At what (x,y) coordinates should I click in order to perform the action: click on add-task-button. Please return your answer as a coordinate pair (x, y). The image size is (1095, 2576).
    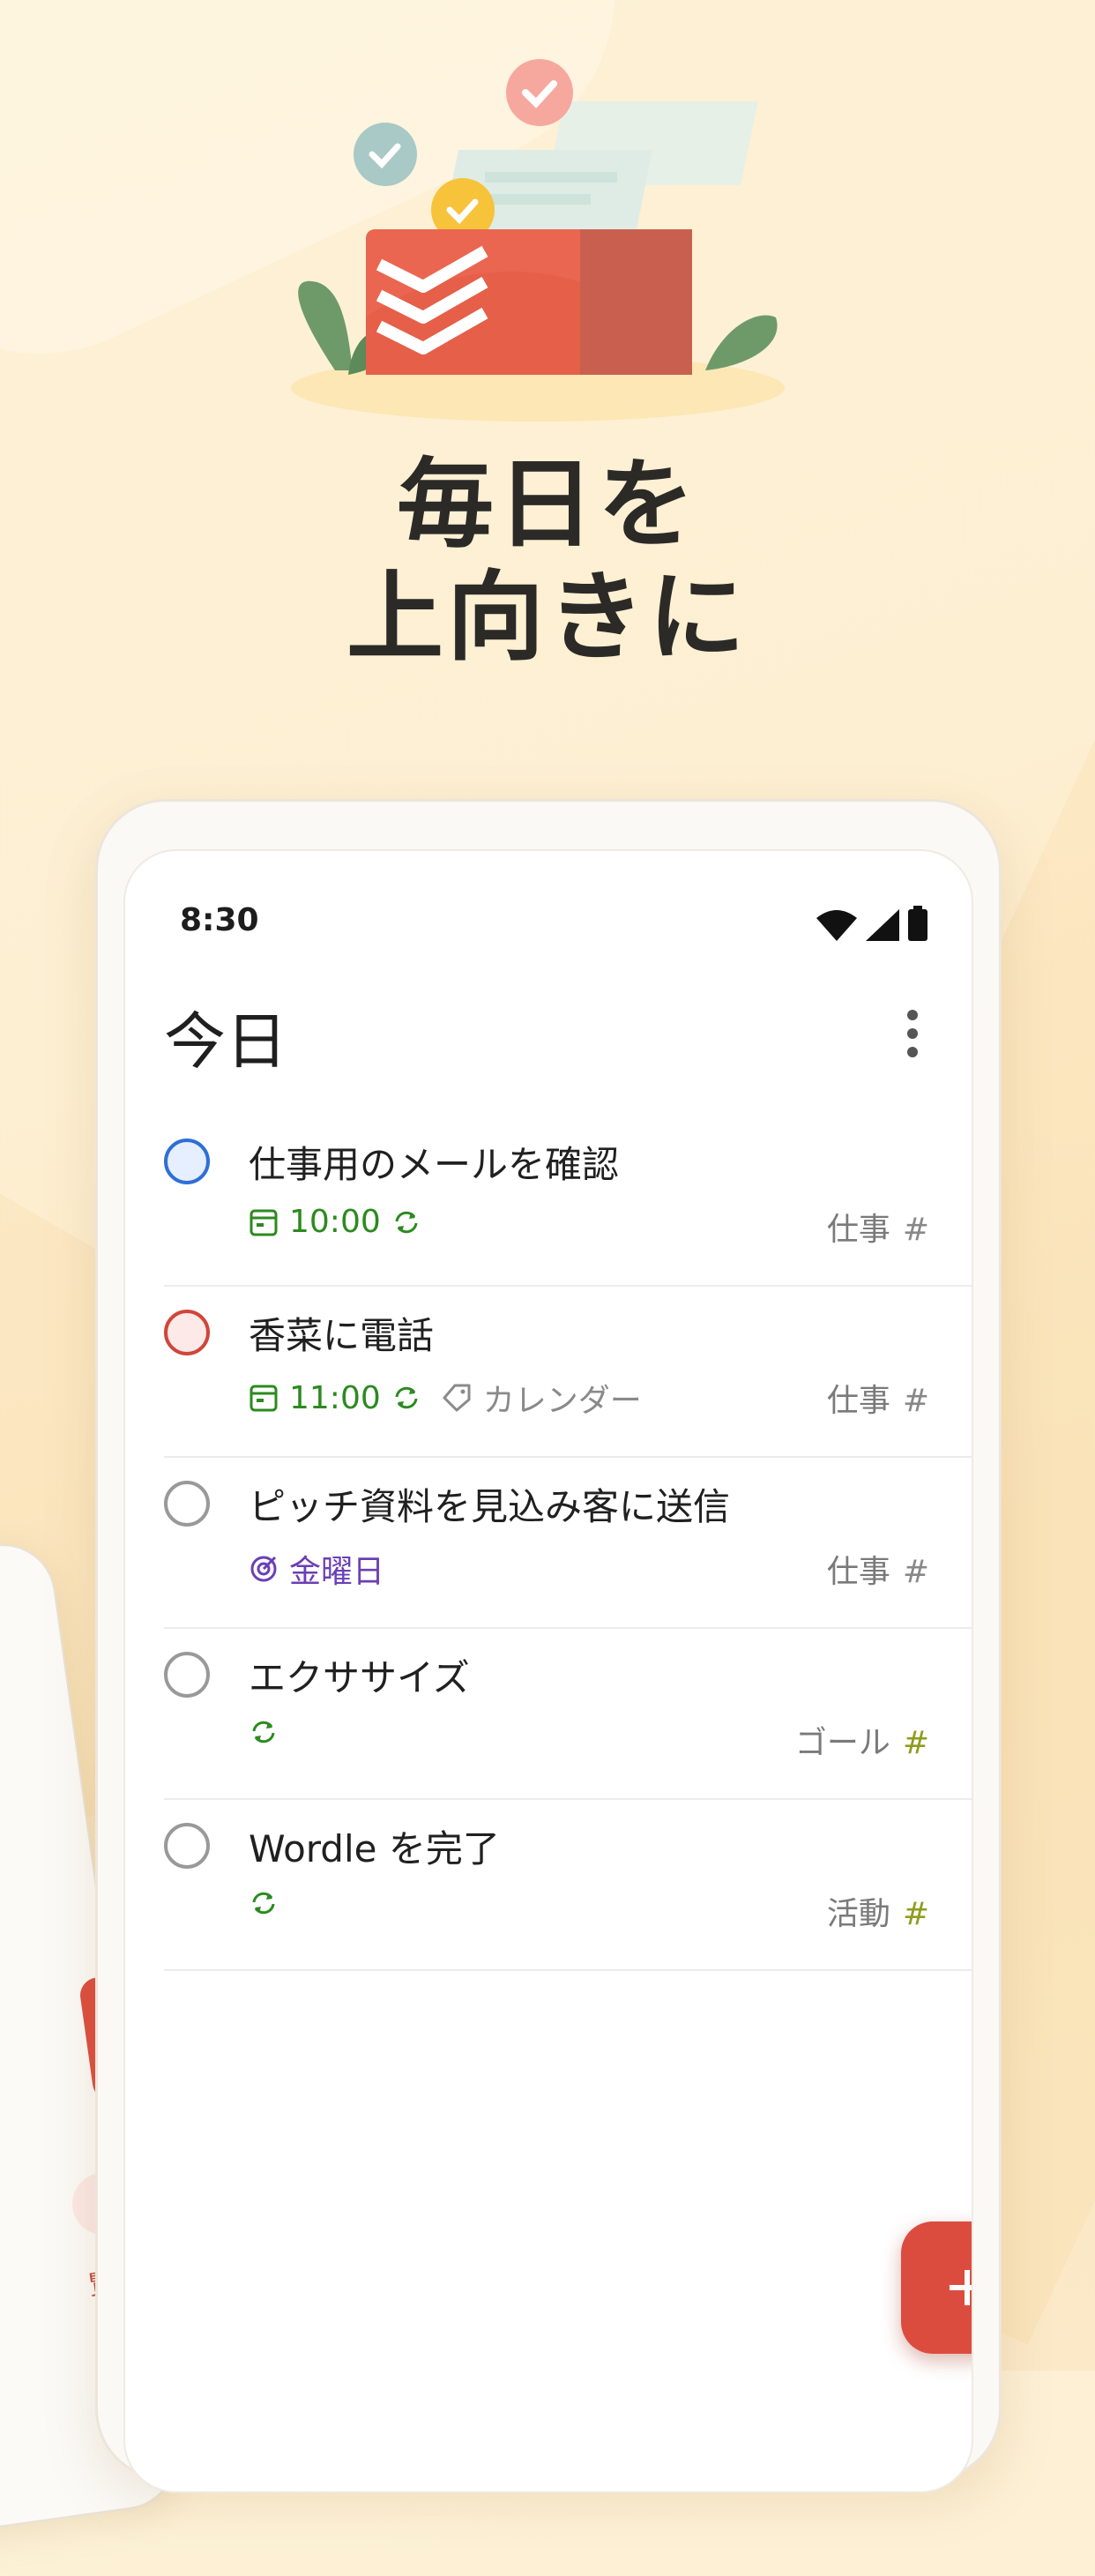
    Looking at the image, I should click on (936, 2287).